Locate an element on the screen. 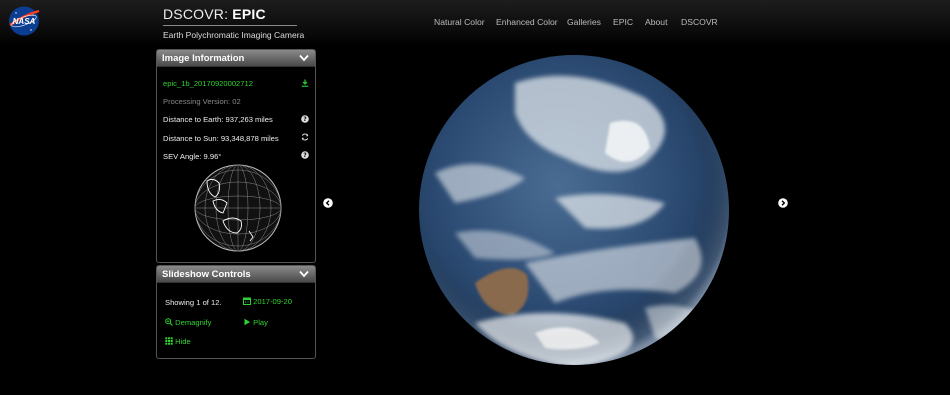 The width and height of the screenshot is (950, 395). nav-epic: EPIC is located at coordinates (623, 22).